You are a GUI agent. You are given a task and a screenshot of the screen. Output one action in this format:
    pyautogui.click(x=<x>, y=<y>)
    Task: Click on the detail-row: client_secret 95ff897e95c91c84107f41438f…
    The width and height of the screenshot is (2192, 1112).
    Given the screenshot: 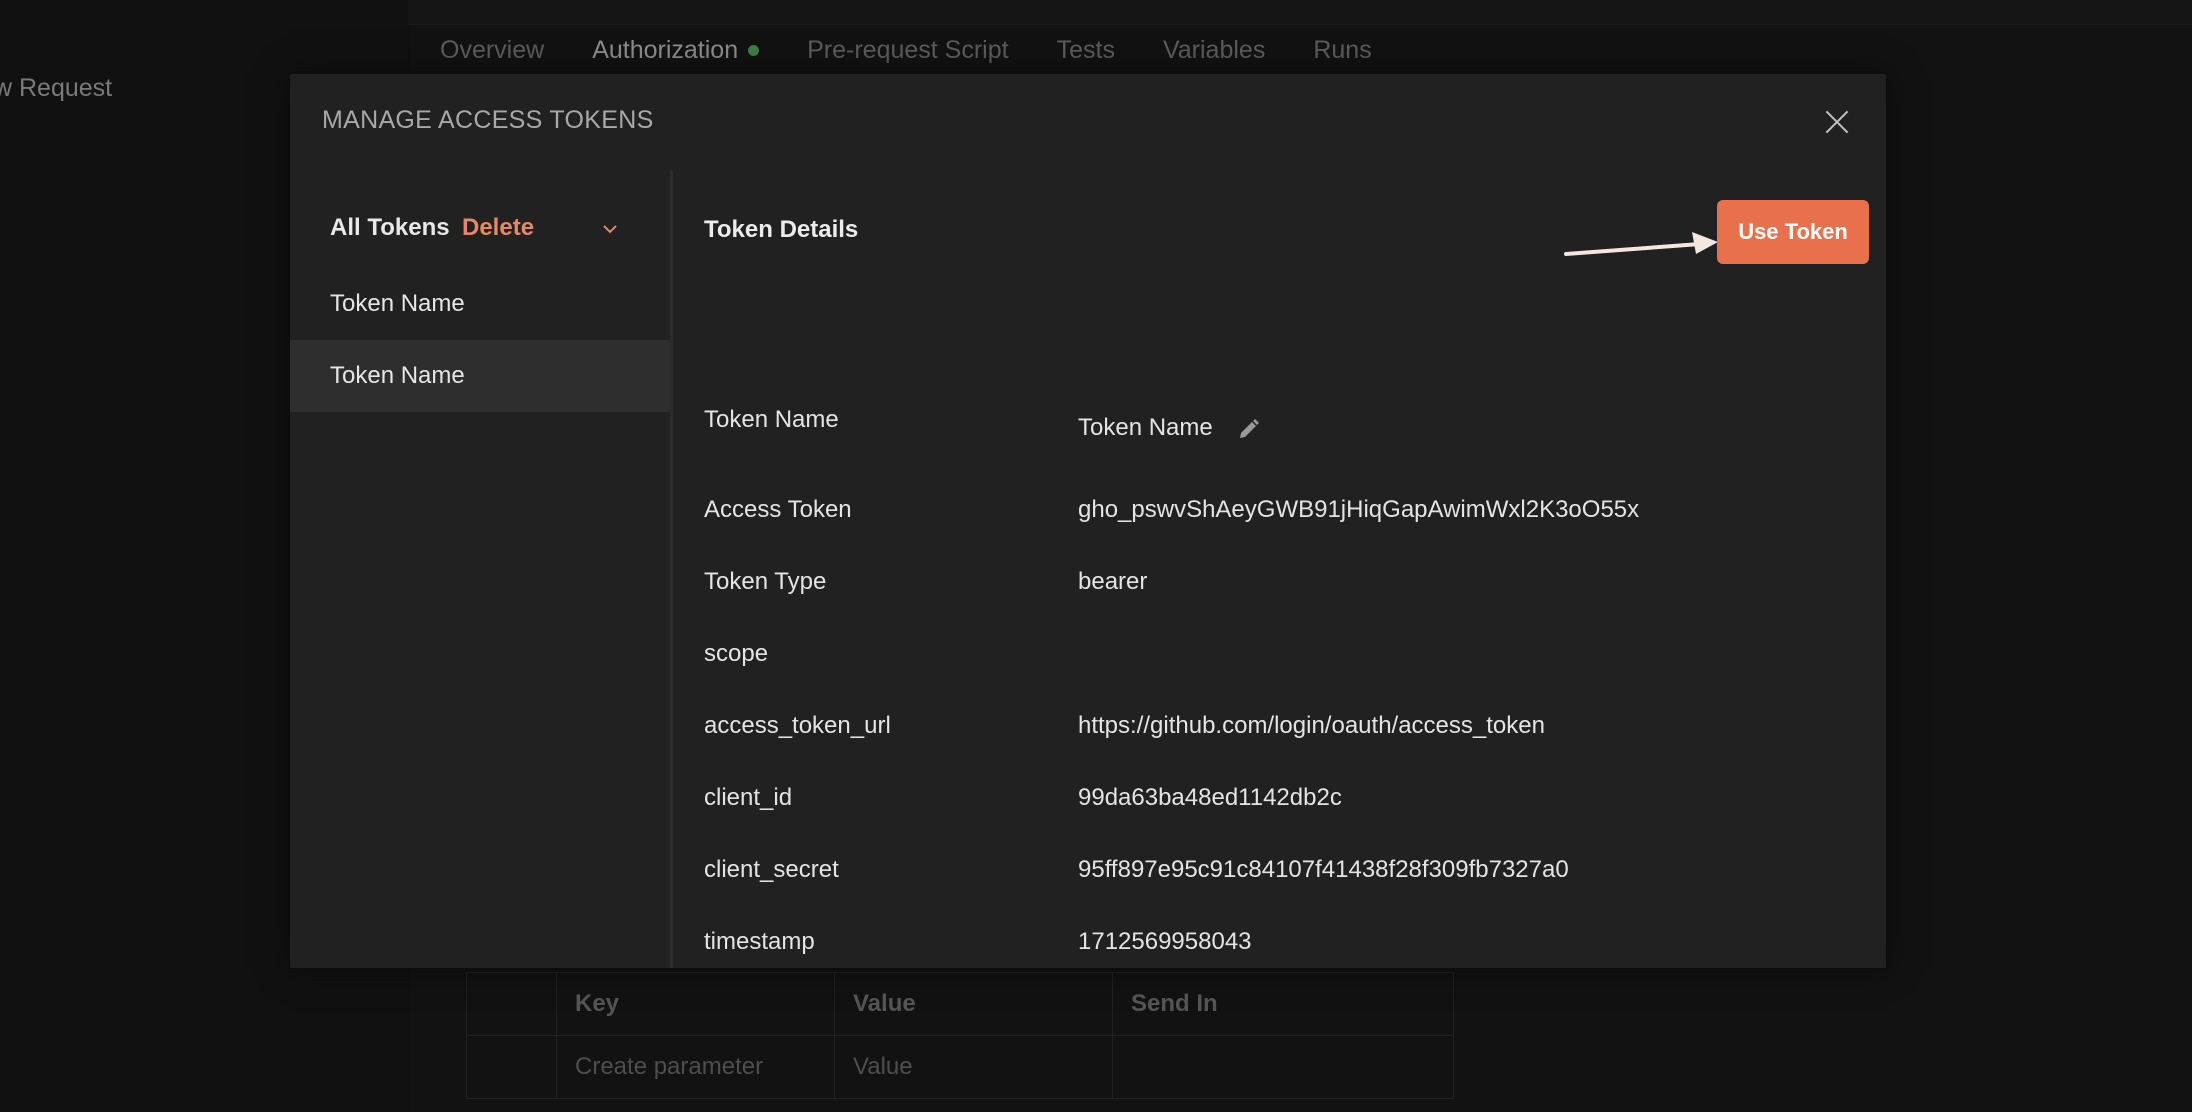 What is the action you would take?
    pyautogui.click(x=1284, y=876)
    